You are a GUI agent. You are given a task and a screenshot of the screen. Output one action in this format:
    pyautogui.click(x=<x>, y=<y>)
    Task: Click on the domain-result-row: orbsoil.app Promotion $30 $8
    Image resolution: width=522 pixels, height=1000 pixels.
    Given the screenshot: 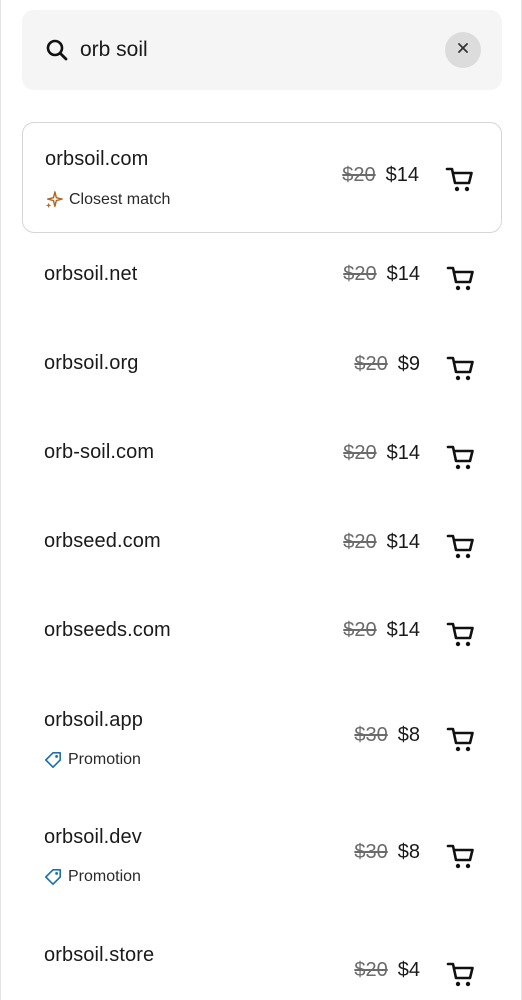 What is the action you would take?
    pyautogui.click(x=262, y=737)
    